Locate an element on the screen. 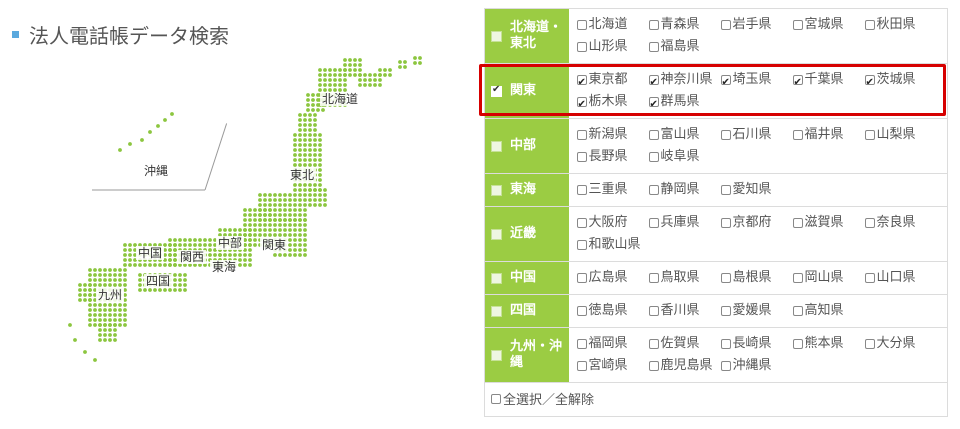 This screenshot has height=429, width=960. map-label-kansai: 関西 is located at coordinates (192, 257).